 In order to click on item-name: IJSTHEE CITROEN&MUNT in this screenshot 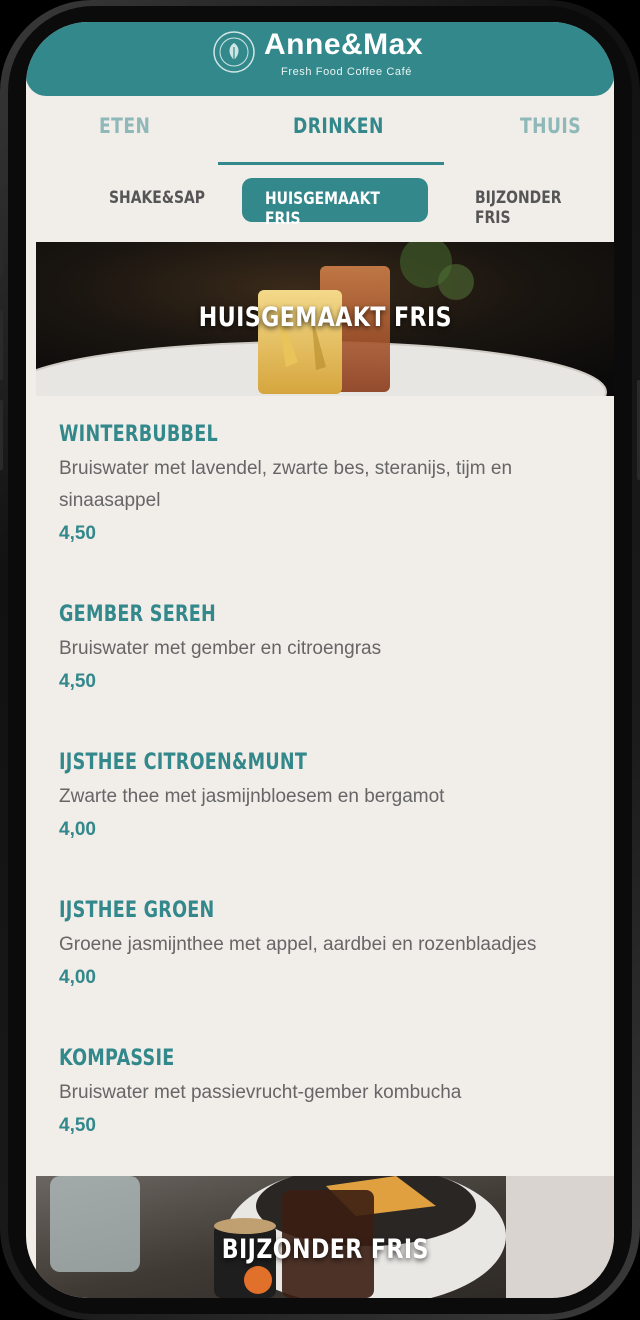, I will do `click(183, 762)`.